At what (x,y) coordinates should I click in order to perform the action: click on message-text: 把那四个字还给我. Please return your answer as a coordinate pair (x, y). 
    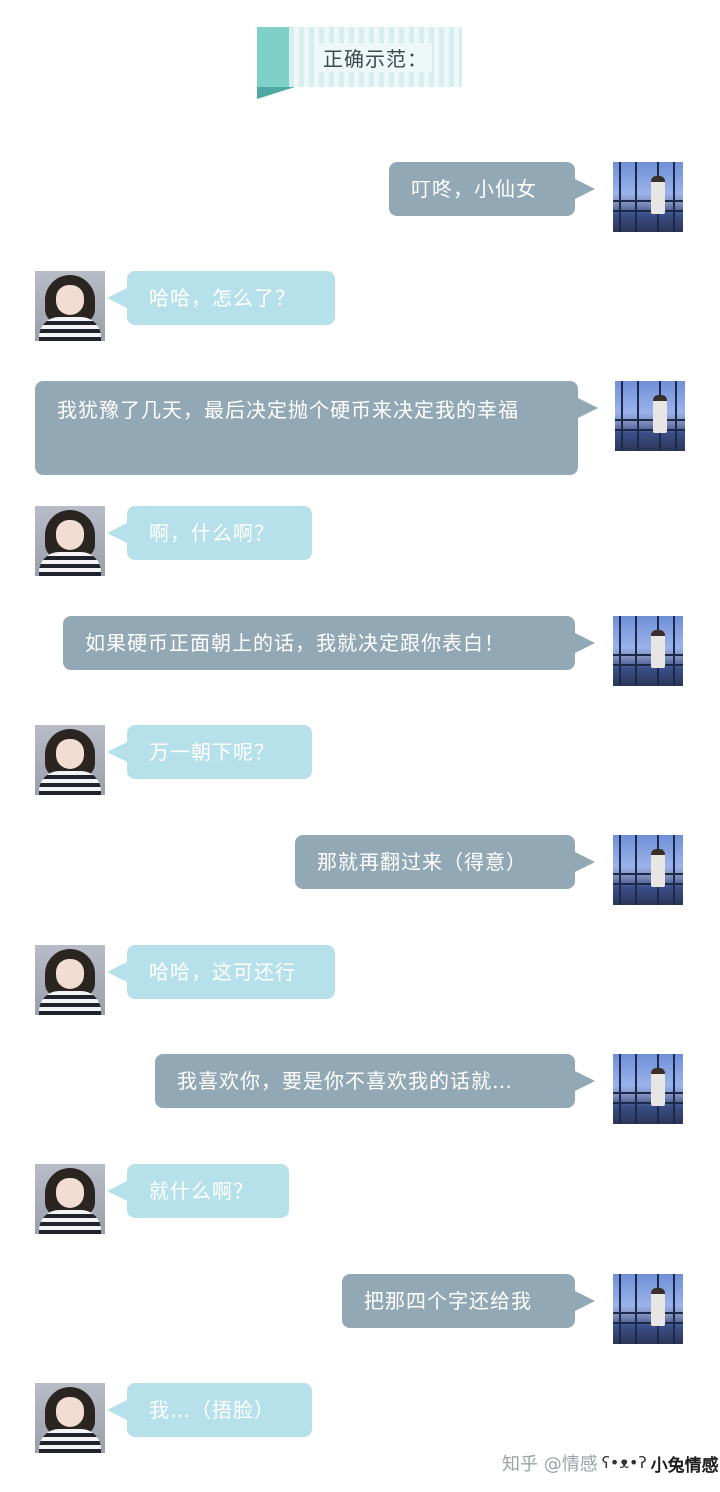
    Looking at the image, I should click on (448, 1301).